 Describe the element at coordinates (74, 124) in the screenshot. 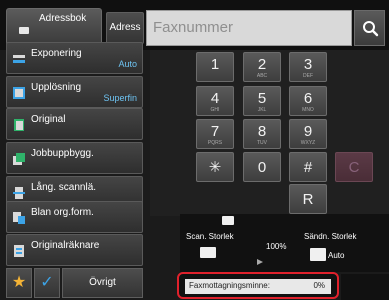

I see `sidebar-item-original: Original` at that location.